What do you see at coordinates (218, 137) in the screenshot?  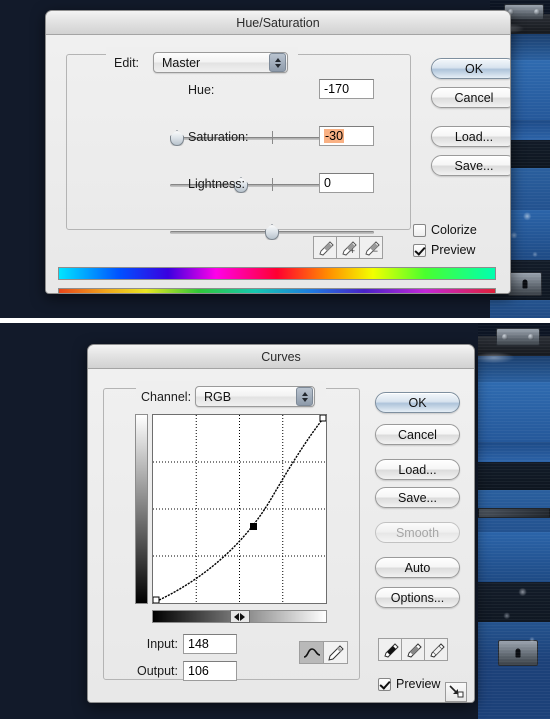 I see `saturation-label: Saturation:` at bounding box center [218, 137].